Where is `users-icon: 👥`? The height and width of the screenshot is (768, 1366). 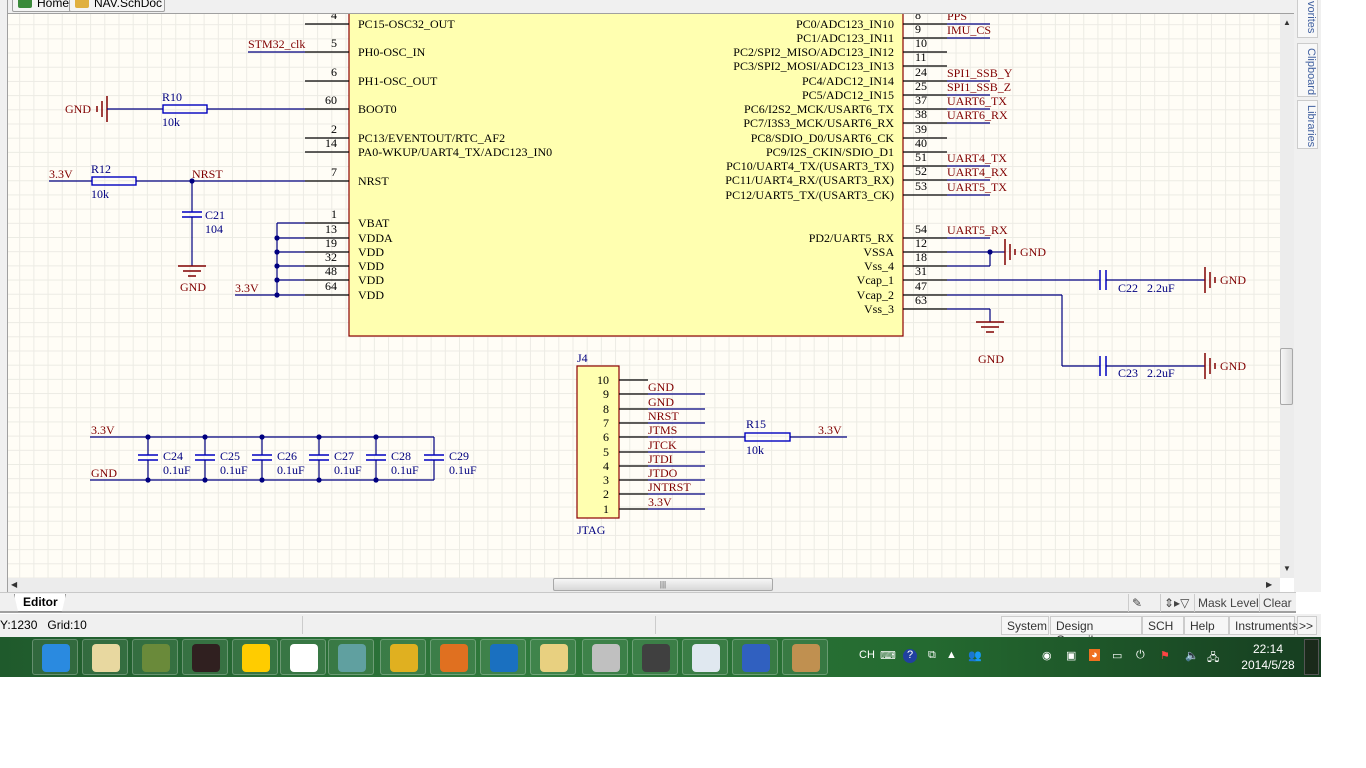 users-icon: 👥 is located at coordinates (975, 655).